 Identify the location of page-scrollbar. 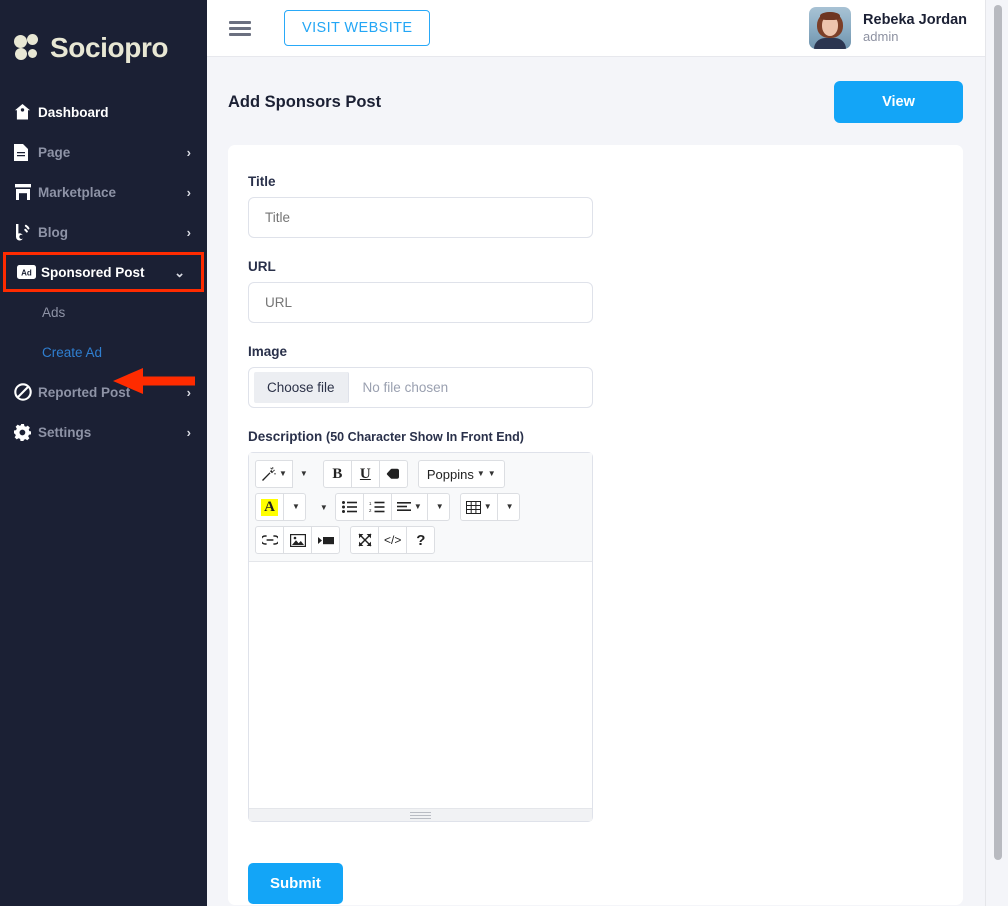
(996, 453).